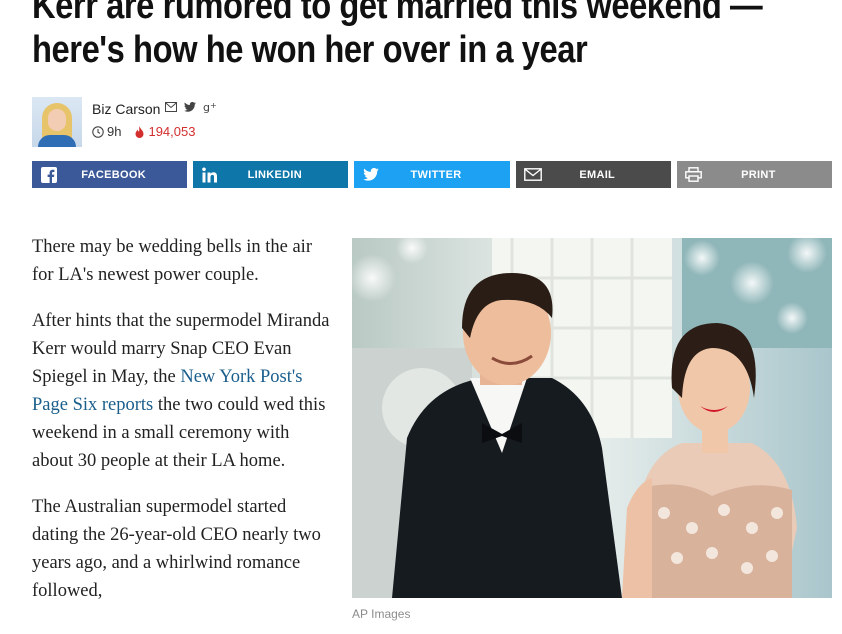 Image resolution: width=842 pixels, height=634 pixels. What do you see at coordinates (139, 131) in the screenshot?
I see `flame-icon` at bounding box center [139, 131].